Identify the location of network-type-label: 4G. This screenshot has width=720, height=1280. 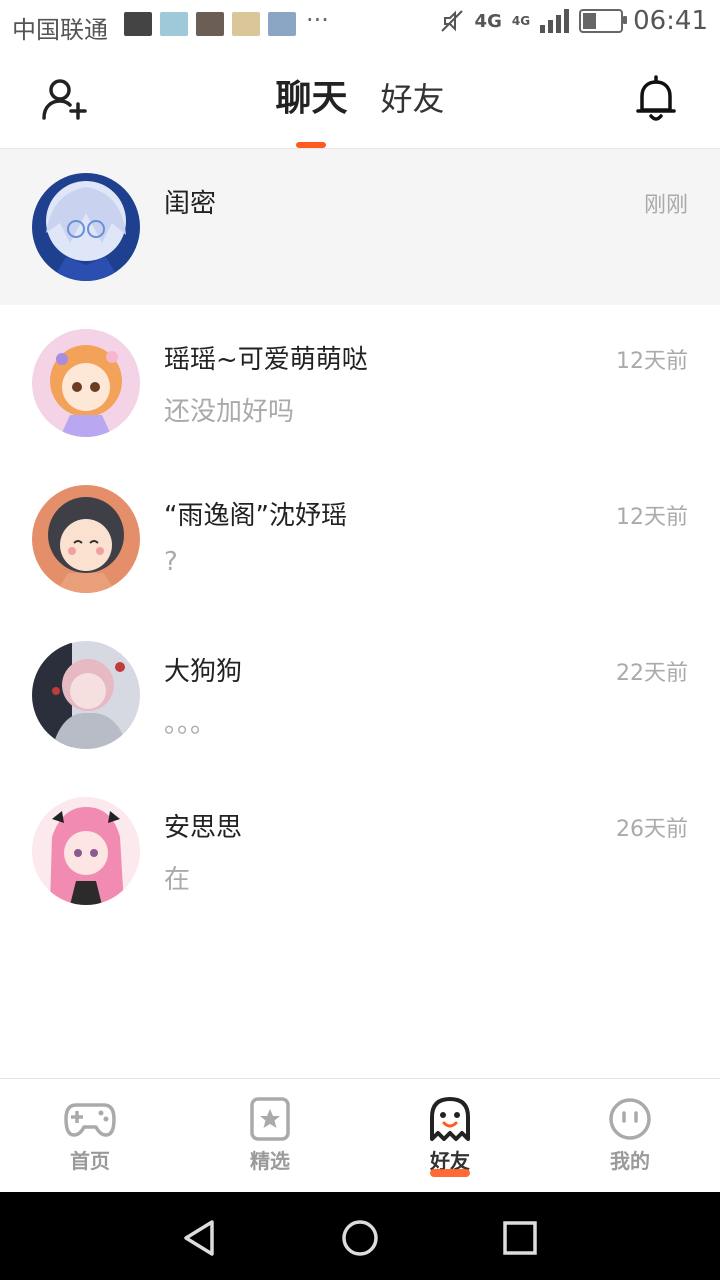
(488, 21).